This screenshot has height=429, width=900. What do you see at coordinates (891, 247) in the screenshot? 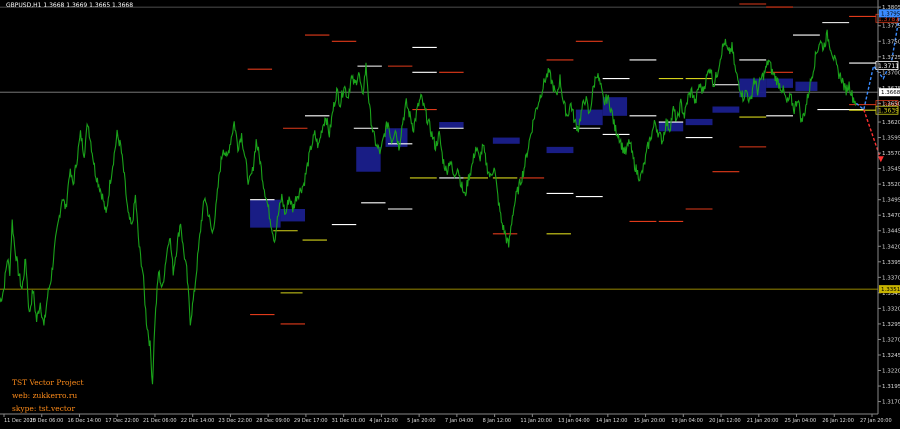
I see `y-tick-label: 1.3420` at bounding box center [891, 247].